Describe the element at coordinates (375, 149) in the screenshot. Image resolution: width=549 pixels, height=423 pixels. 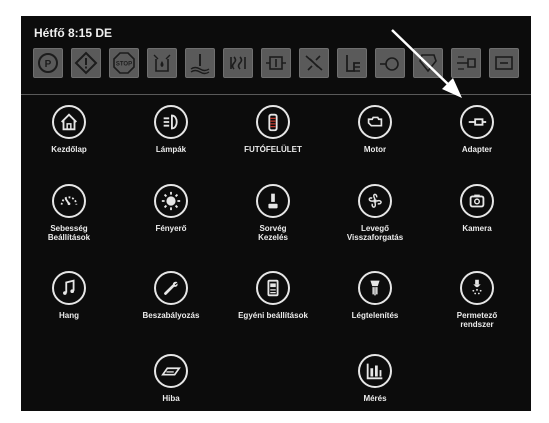
I see `menu-item-label: Motor` at that location.